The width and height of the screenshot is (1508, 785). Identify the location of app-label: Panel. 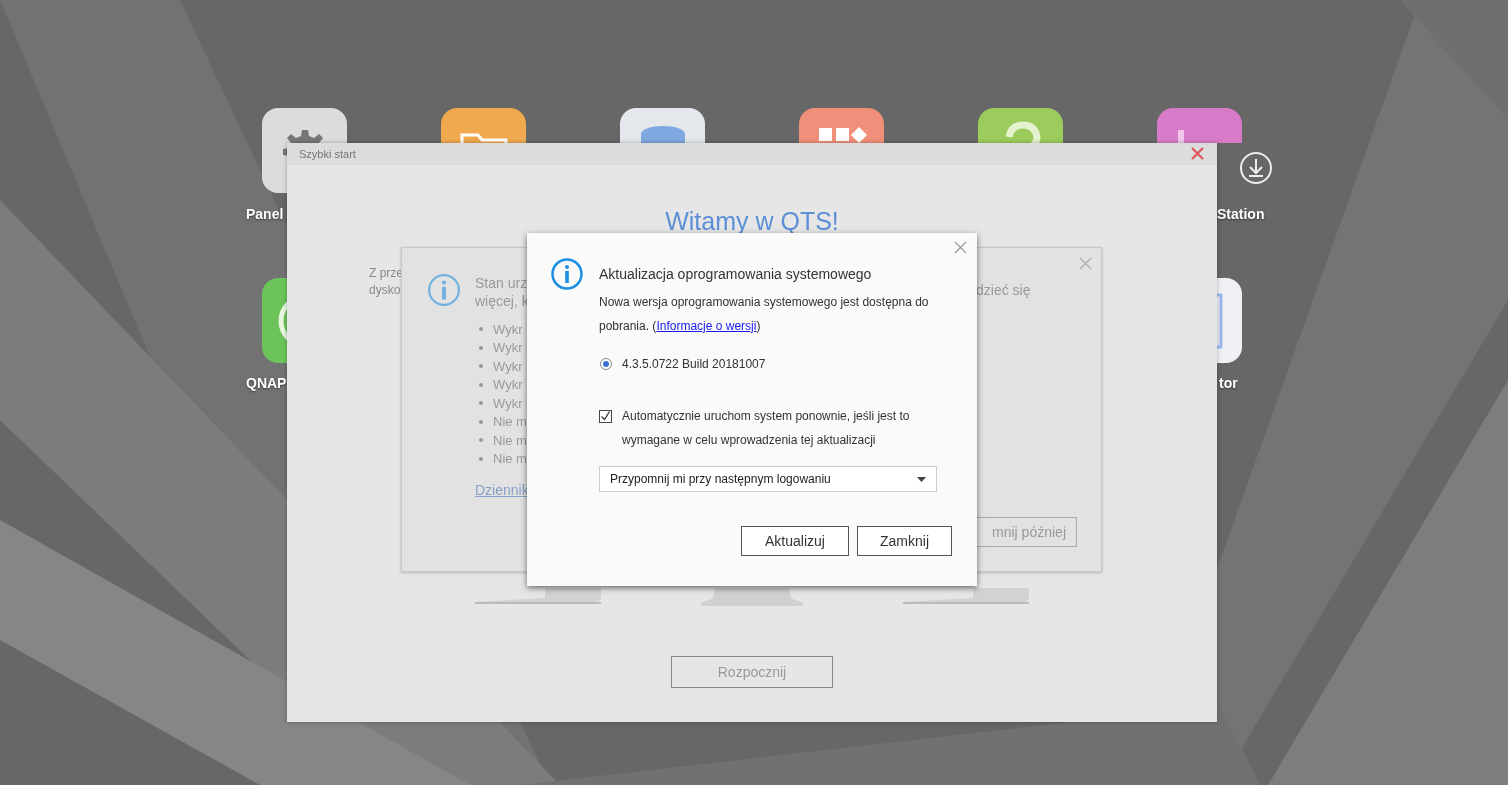
(265, 214).